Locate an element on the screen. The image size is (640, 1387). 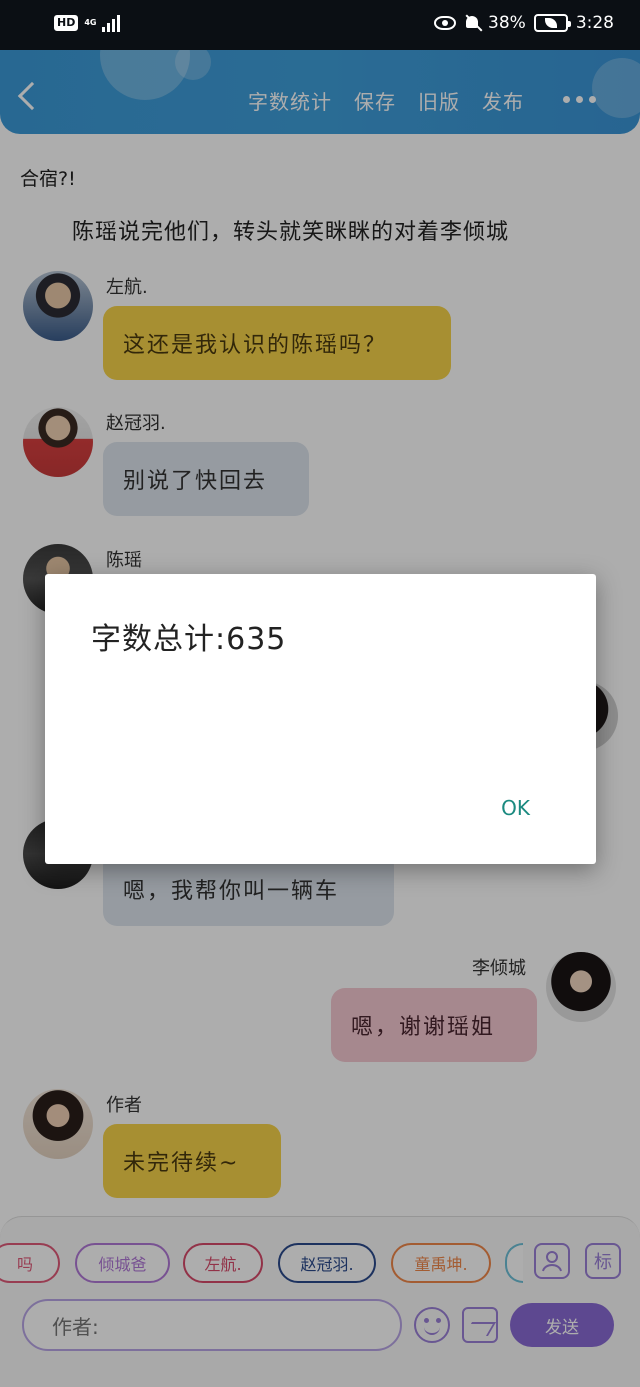
ok-button: OK is located at coordinates (515, 808).